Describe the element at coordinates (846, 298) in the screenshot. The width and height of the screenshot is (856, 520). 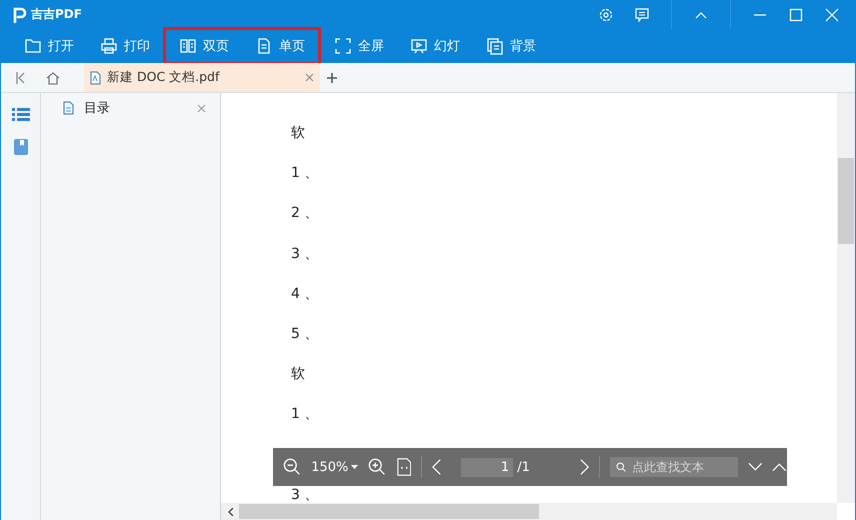
I see `vertical-scrollbar` at that location.